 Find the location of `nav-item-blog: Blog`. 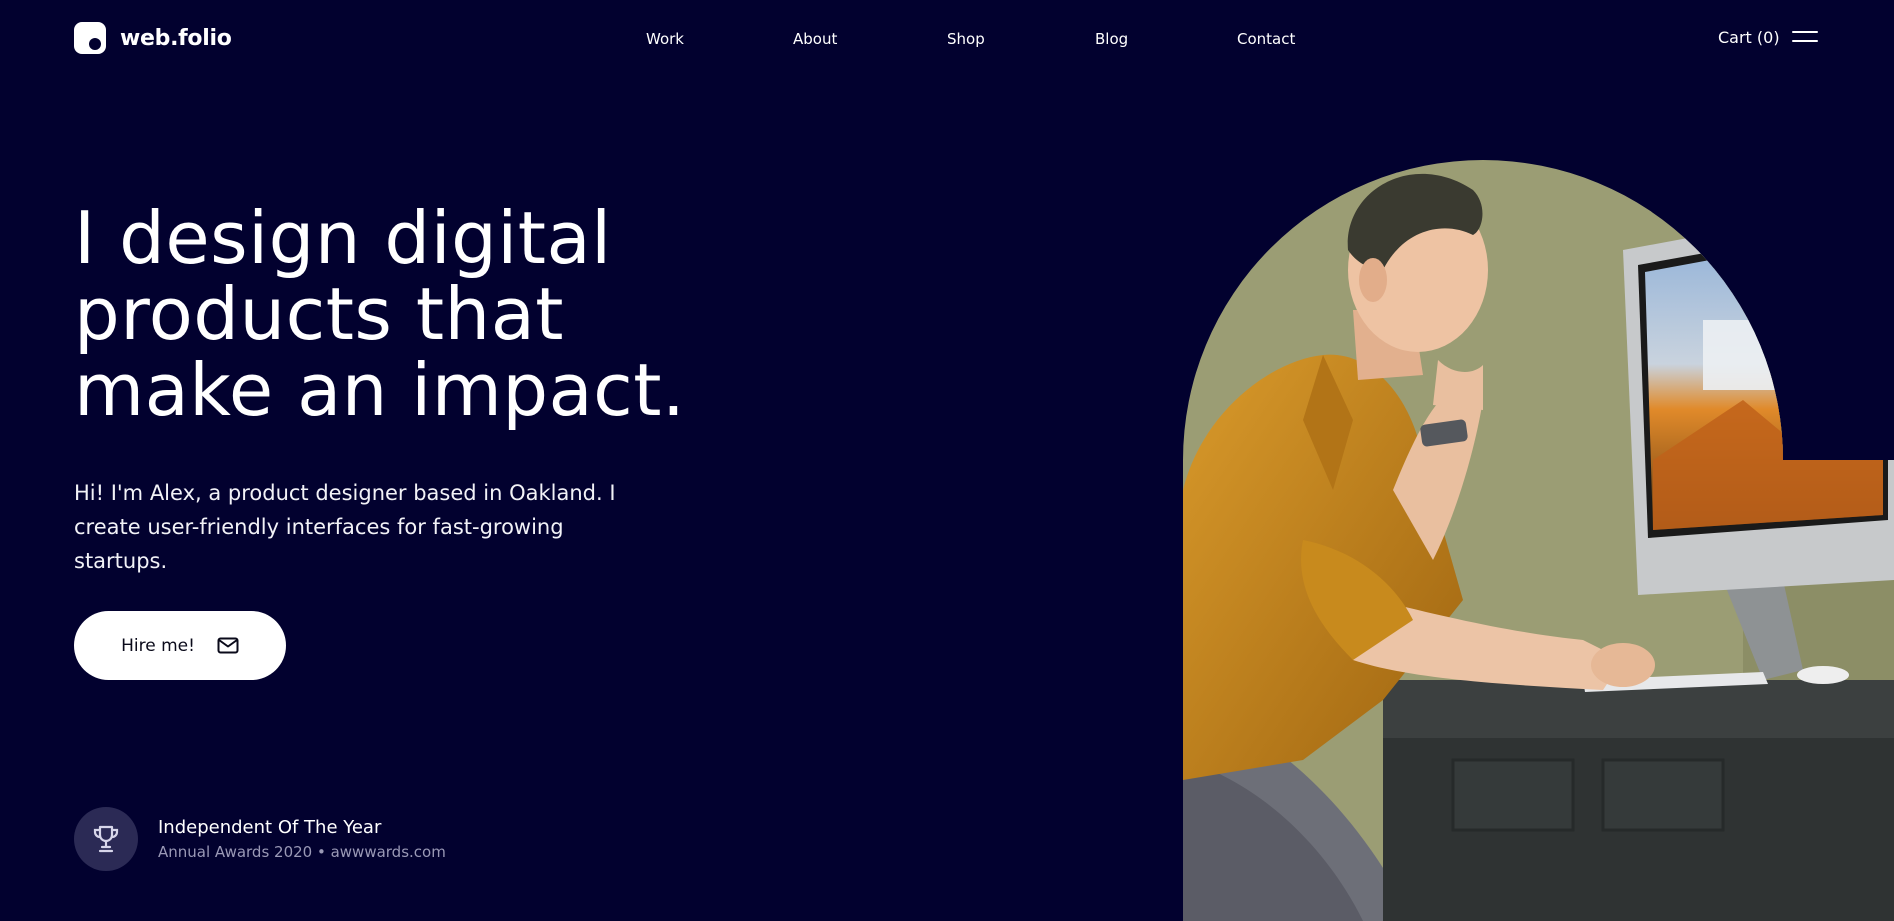

nav-item-blog: Blog is located at coordinates (1111, 39).